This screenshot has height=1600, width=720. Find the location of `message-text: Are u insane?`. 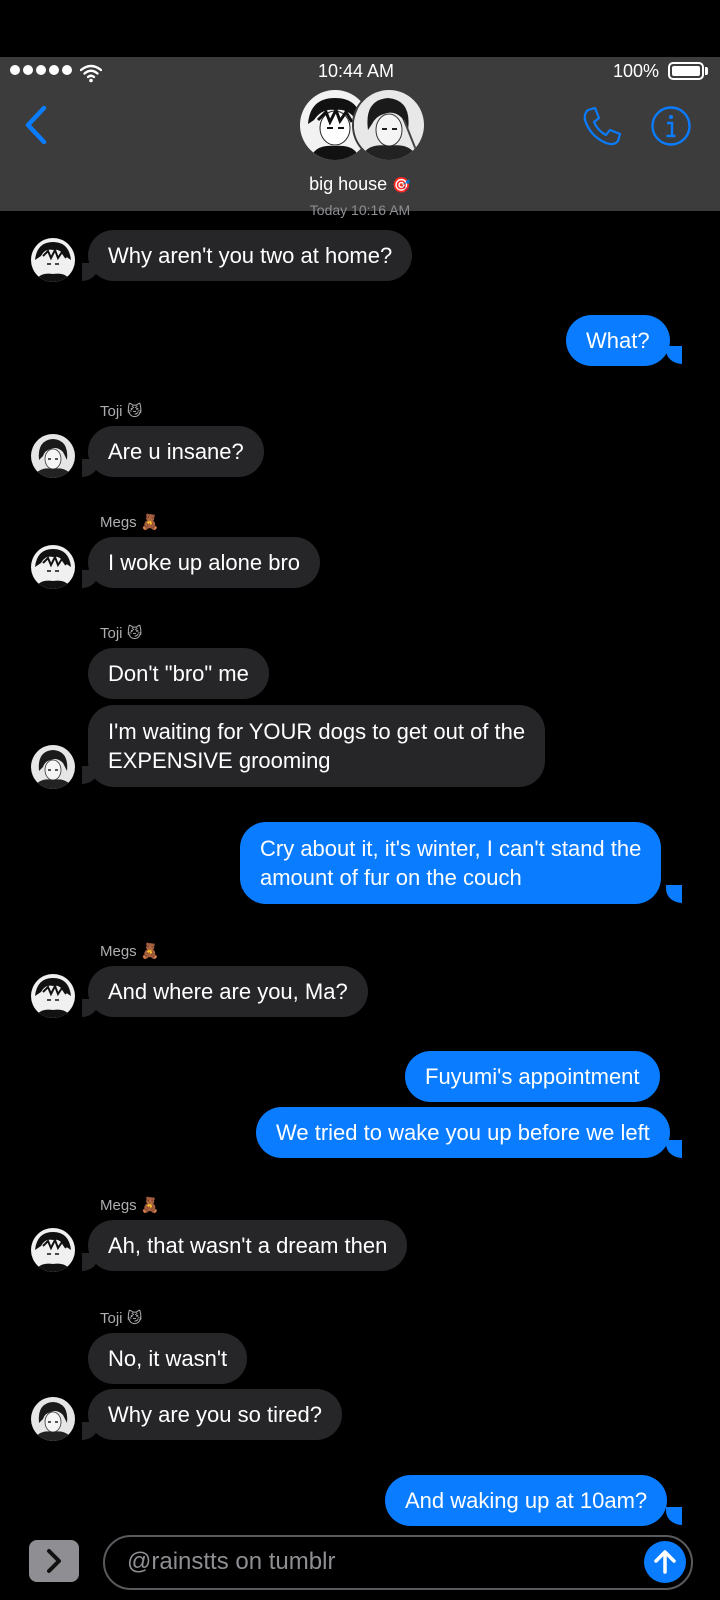

message-text: Are u insane? is located at coordinates (176, 451).